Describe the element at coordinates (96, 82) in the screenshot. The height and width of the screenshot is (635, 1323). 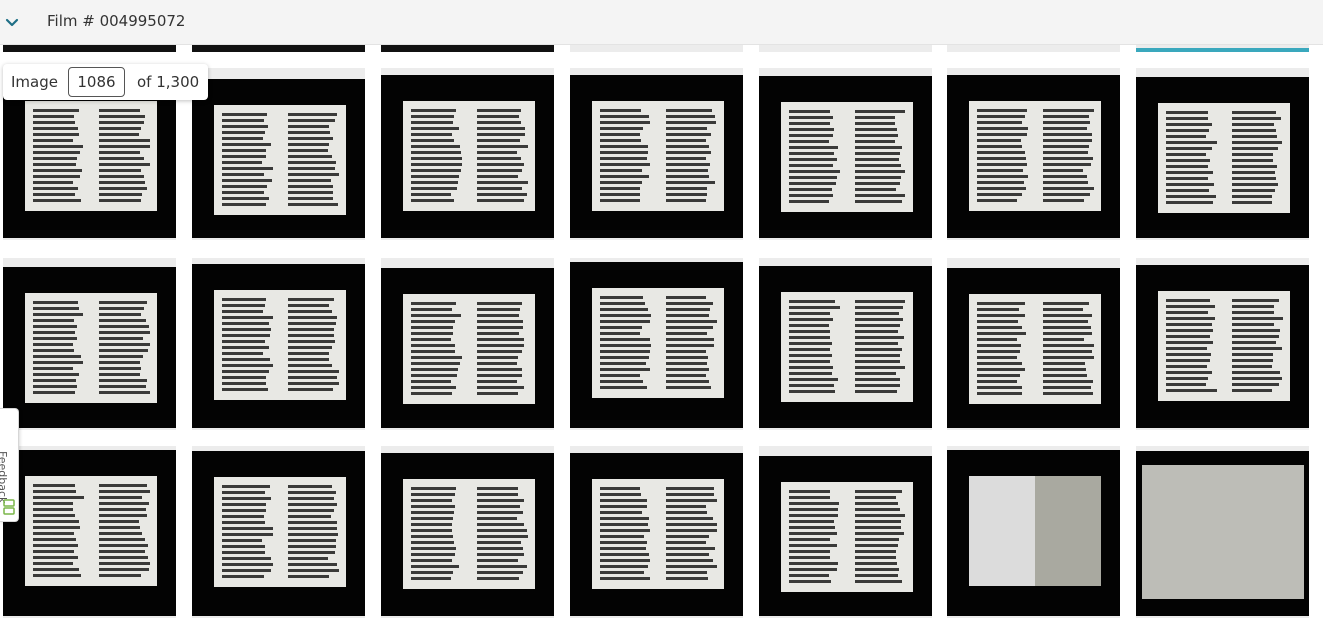
I see `image-number-input` at that location.